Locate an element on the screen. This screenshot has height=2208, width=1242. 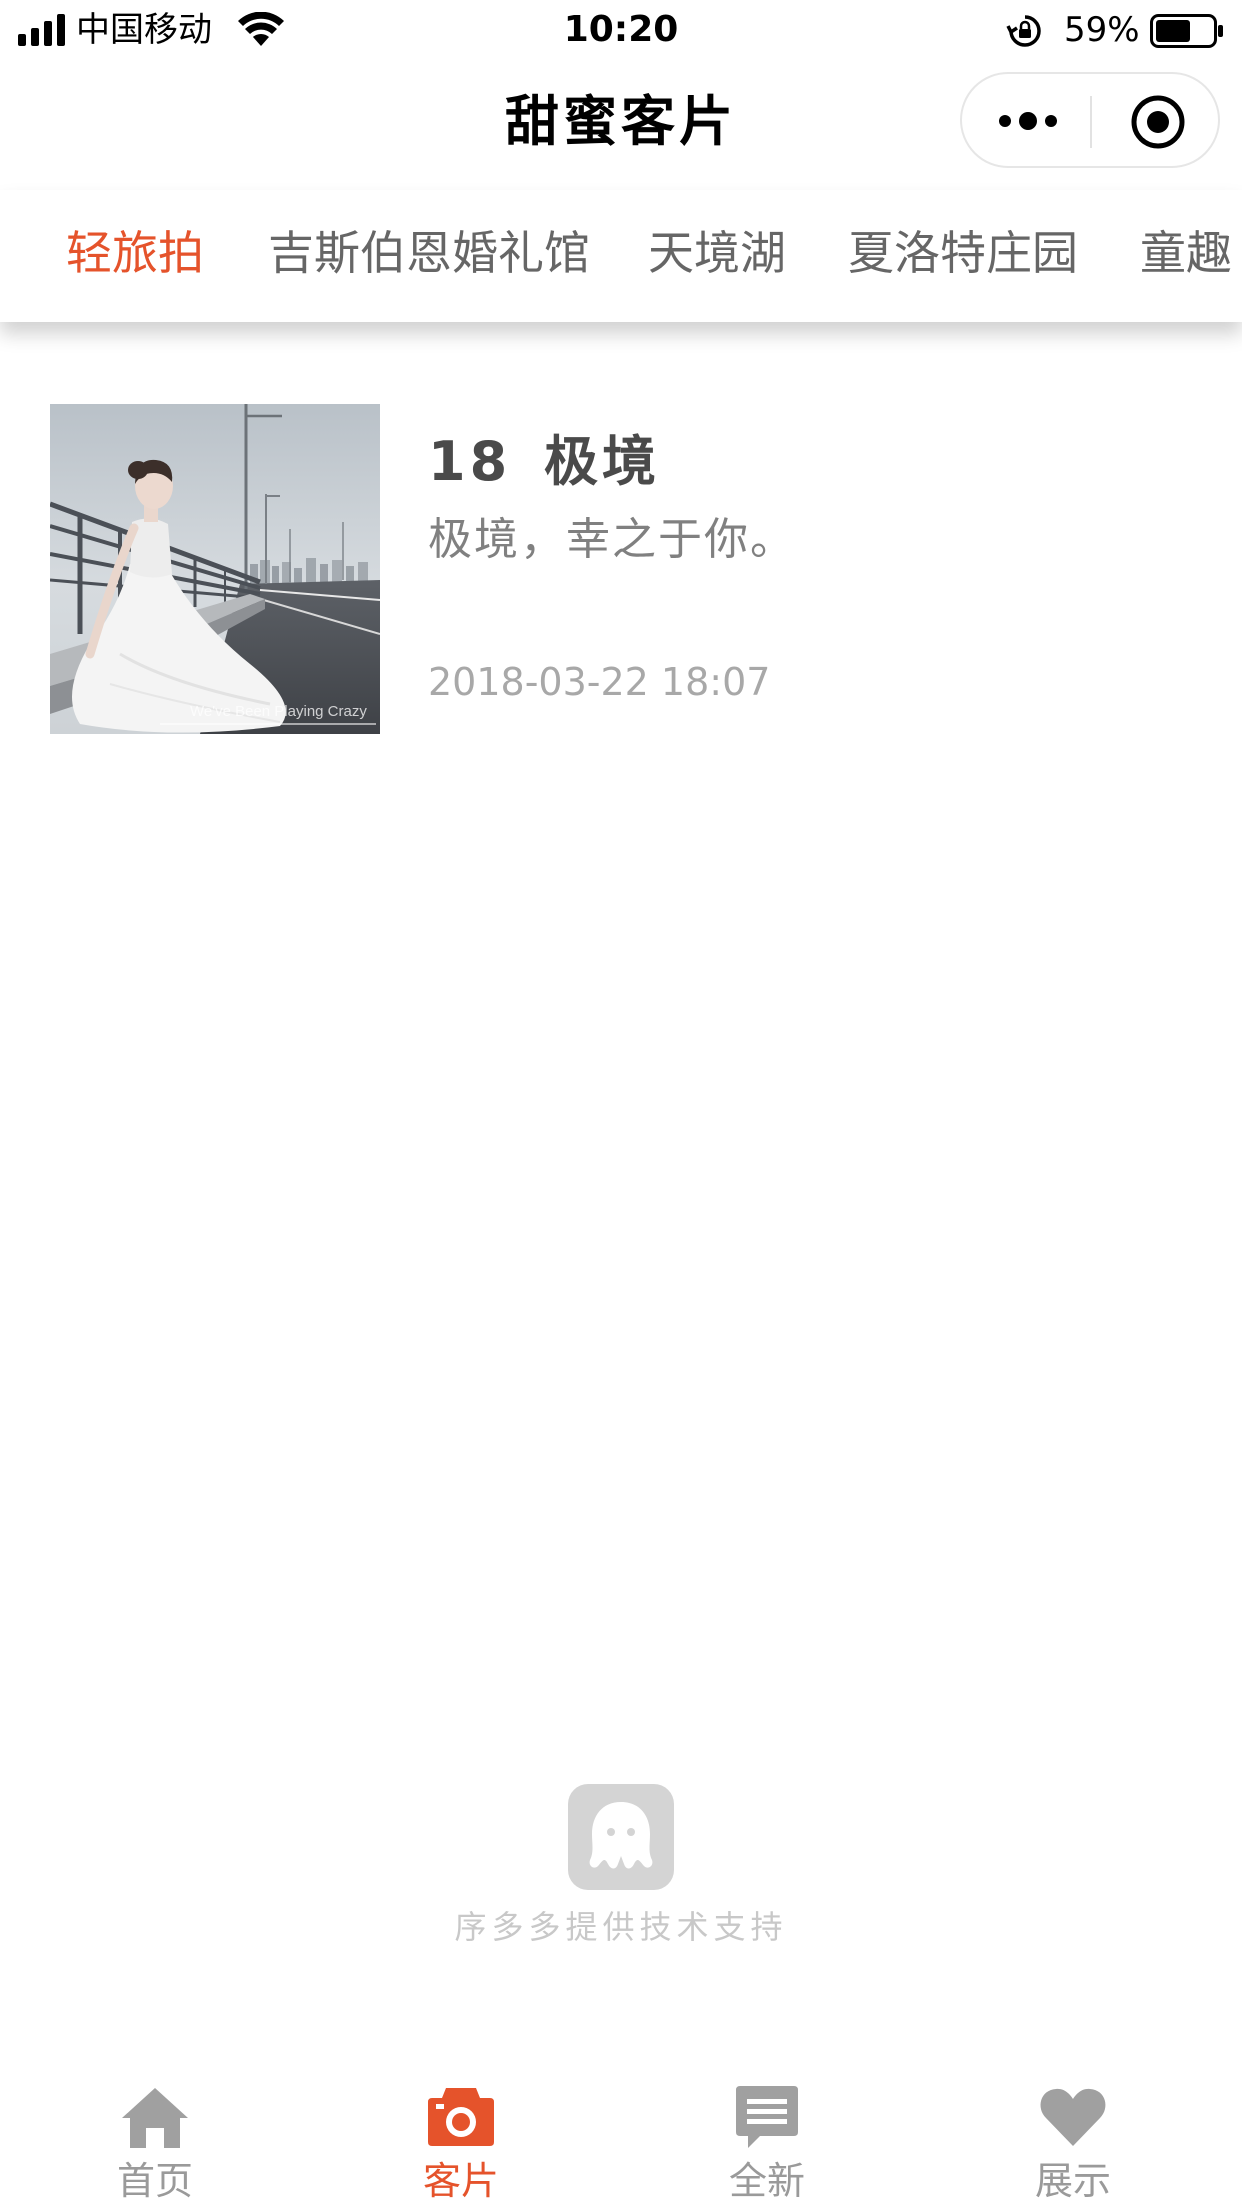
tabbar-label-home: 首页 is located at coordinates (154, 2181).